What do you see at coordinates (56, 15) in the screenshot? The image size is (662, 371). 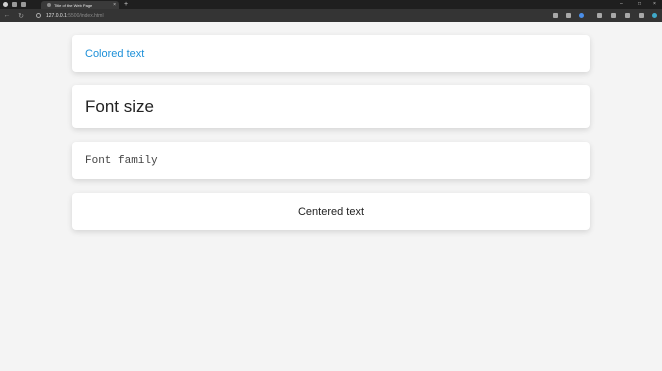 I see `url-host: 127.0.0.1` at bounding box center [56, 15].